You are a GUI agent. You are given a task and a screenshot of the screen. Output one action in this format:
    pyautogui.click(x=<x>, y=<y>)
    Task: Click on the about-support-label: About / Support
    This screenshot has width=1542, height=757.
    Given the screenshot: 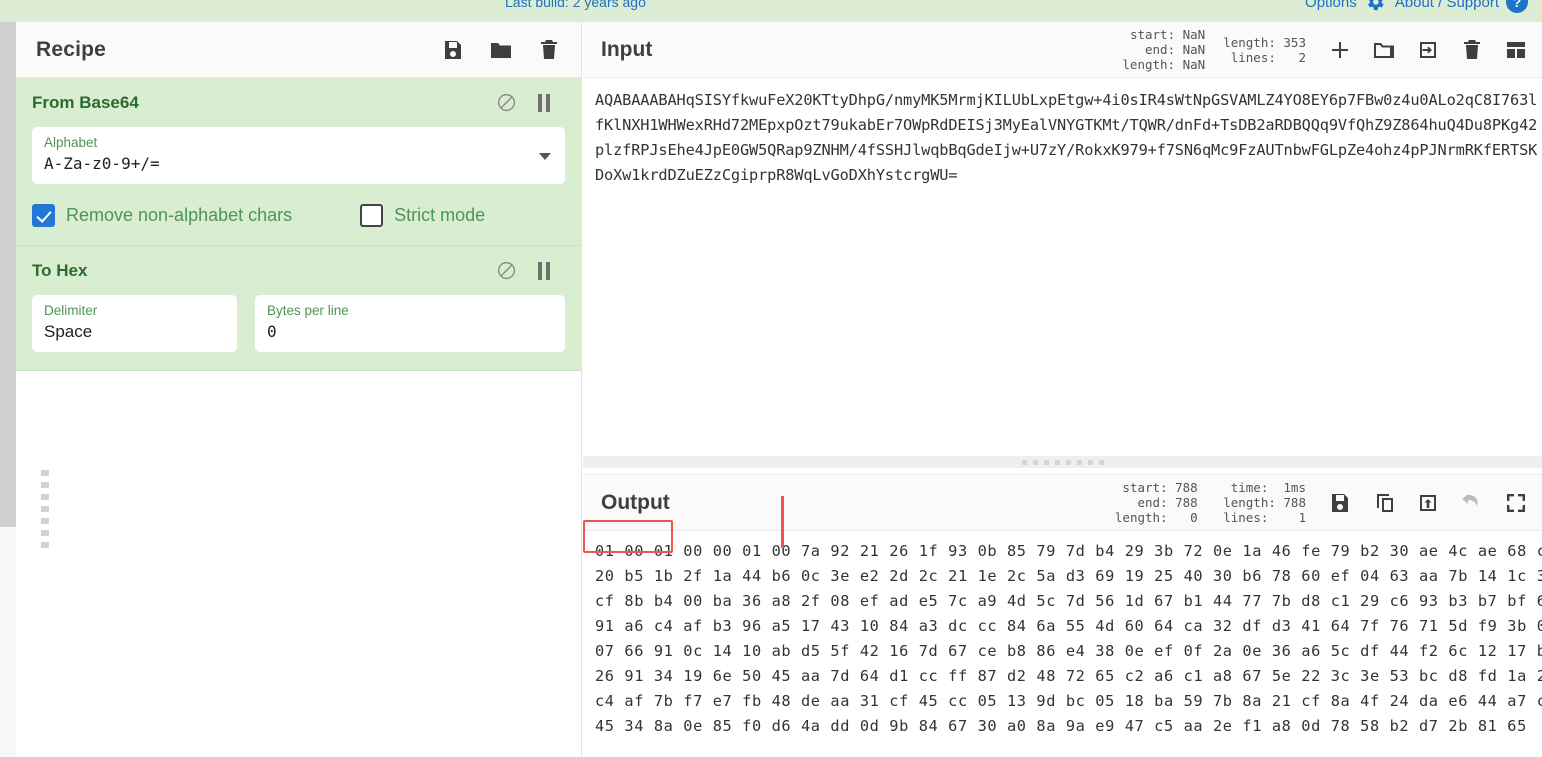 What is the action you would take?
    pyautogui.click(x=1446, y=5)
    